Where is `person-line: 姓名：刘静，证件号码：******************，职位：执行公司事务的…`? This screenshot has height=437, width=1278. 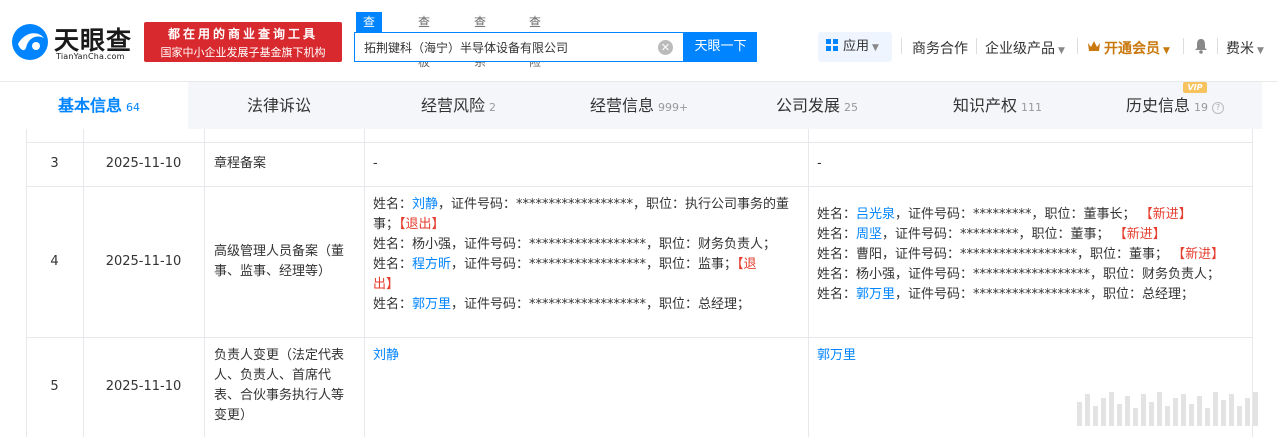
person-line: 姓名：刘静，证件号码：******************，职位：执行公司事务的… is located at coordinates (581, 205).